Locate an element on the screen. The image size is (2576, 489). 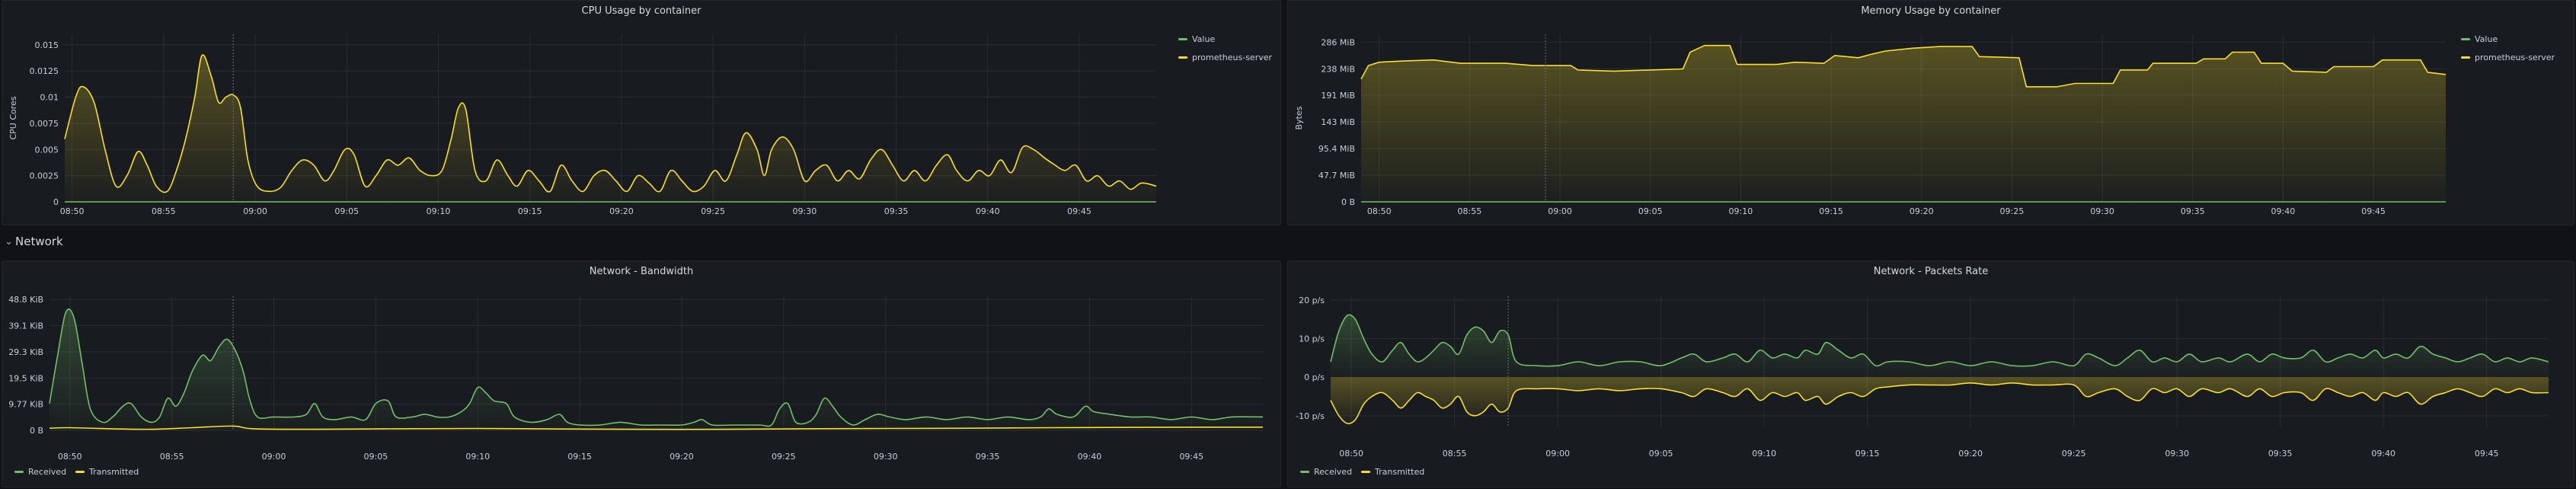
y-tick-label: 0.005 is located at coordinates (47, 150).